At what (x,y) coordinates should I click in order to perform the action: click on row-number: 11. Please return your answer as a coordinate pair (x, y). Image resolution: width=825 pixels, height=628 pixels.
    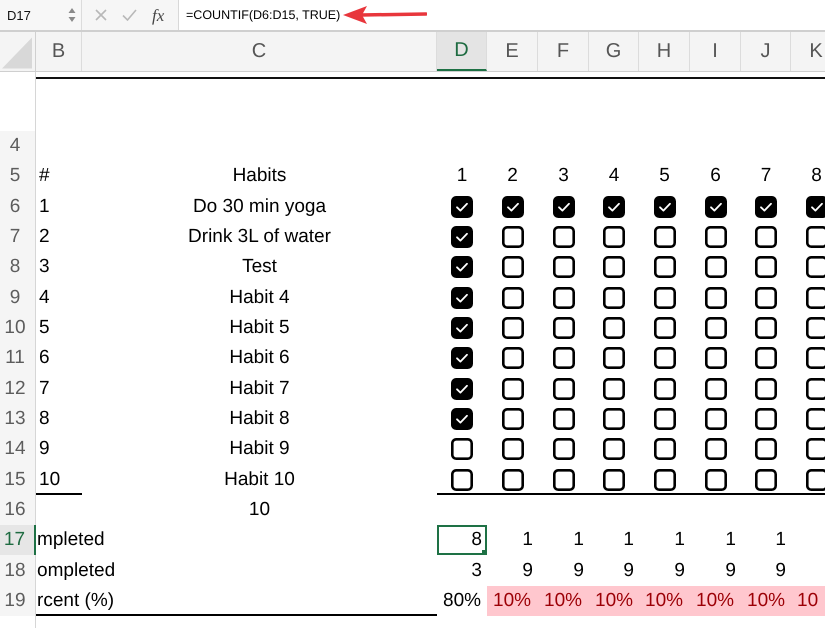
    Looking at the image, I should click on (18, 358).